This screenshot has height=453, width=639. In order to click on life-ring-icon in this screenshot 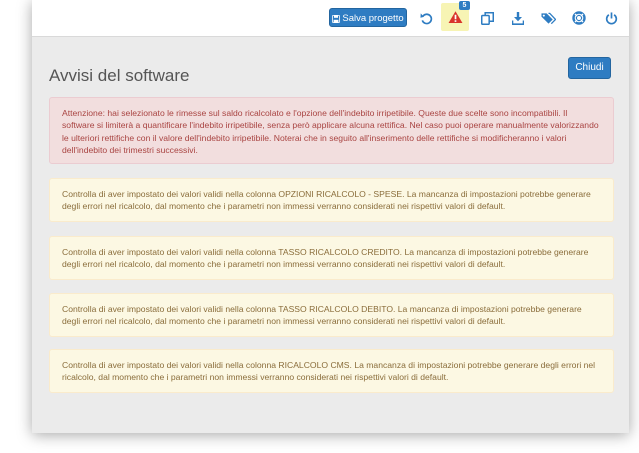, I will do `click(579, 18)`.